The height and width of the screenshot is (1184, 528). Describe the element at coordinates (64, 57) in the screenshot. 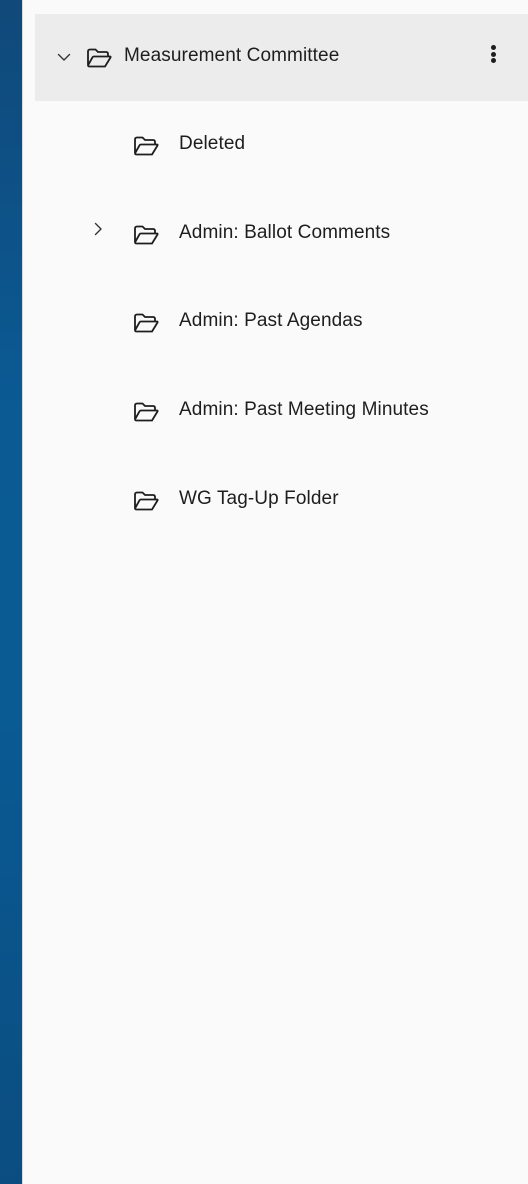

I see `chevron-down-icon` at that location.